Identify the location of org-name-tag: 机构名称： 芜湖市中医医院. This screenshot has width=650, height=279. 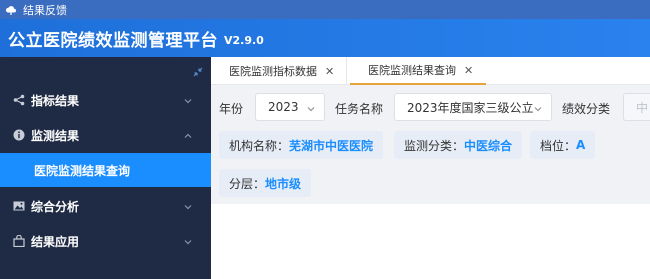
(301, 145).